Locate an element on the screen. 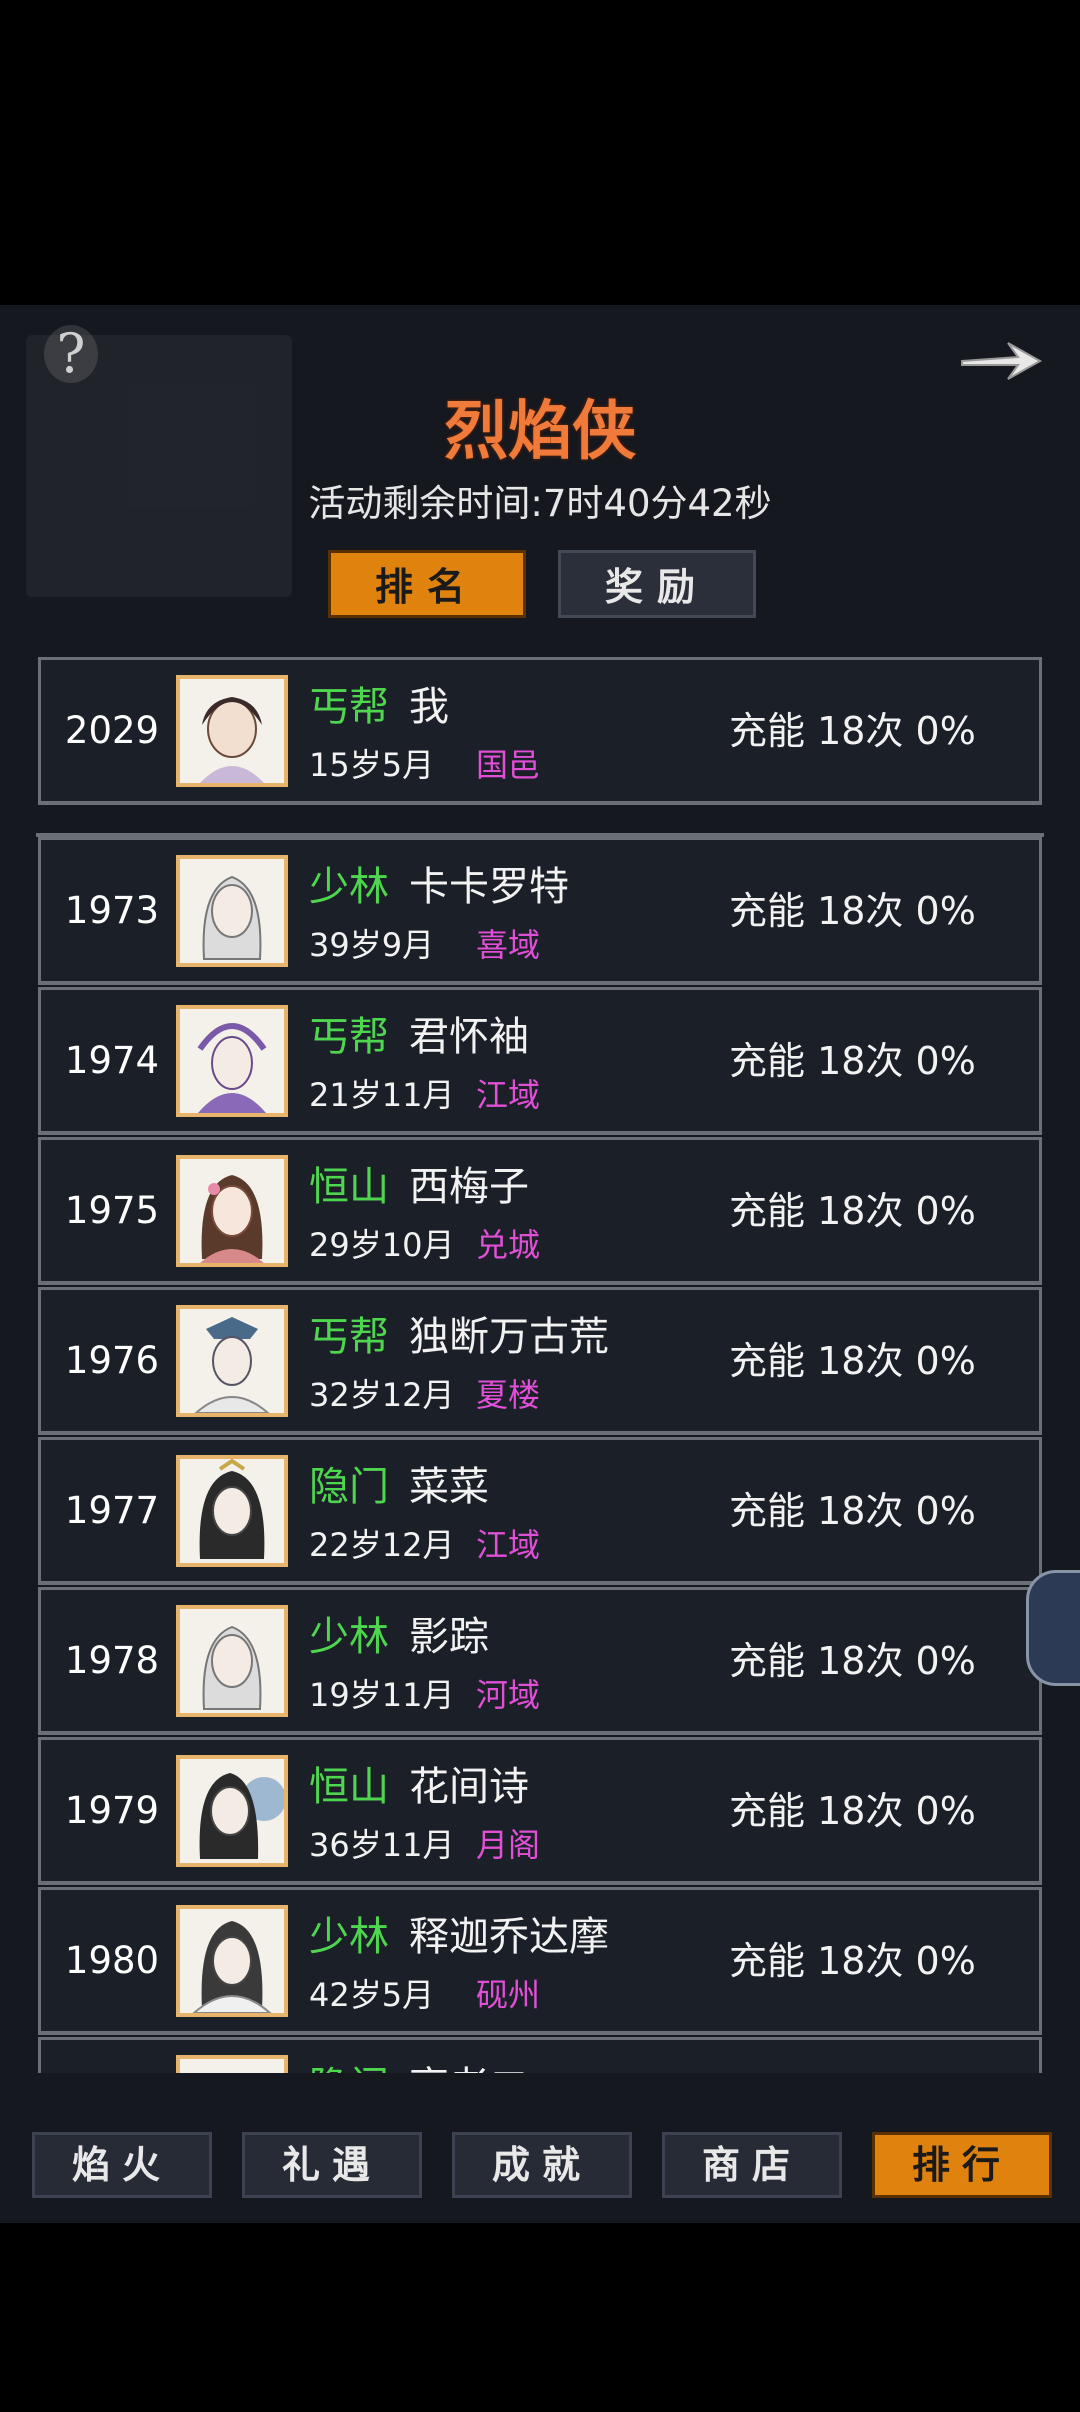  nav-shop: 商店 is located at coordinates (752, 2165).